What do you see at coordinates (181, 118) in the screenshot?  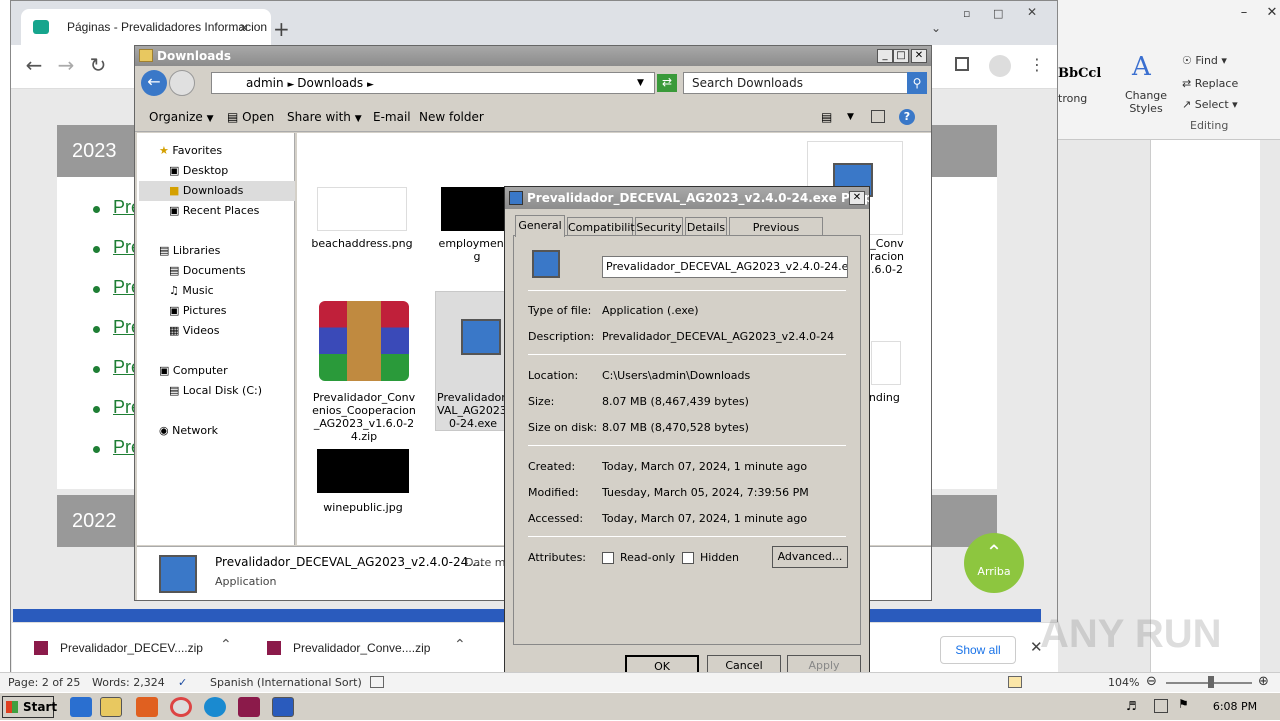 I see `organize-button: Organize ▼` at bounding box center [181, 118].